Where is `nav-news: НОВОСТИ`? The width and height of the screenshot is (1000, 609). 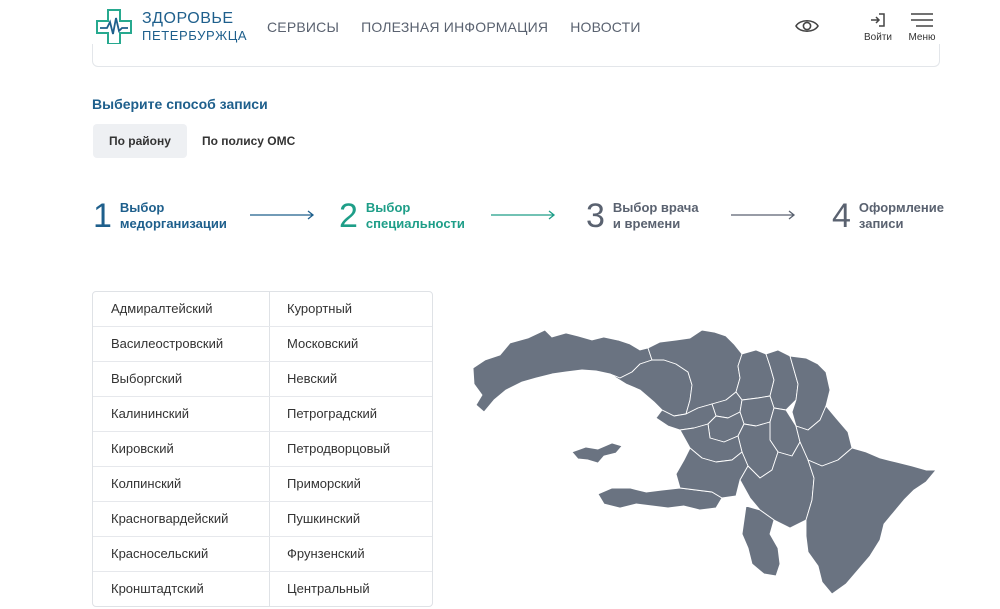
nav-news: НОВОСТИ is located at coordinates (605, 27).